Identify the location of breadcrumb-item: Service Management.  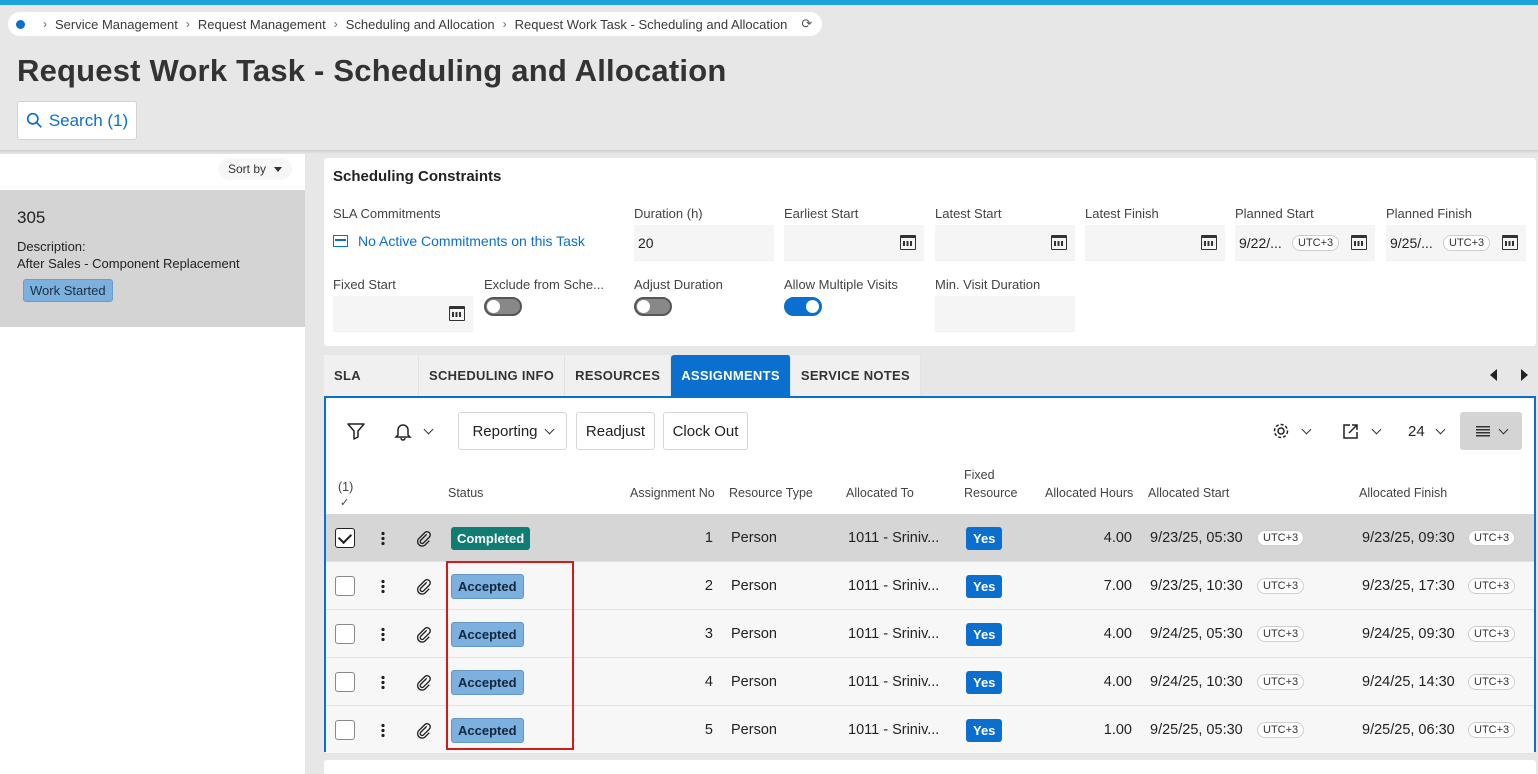
(116, 24).